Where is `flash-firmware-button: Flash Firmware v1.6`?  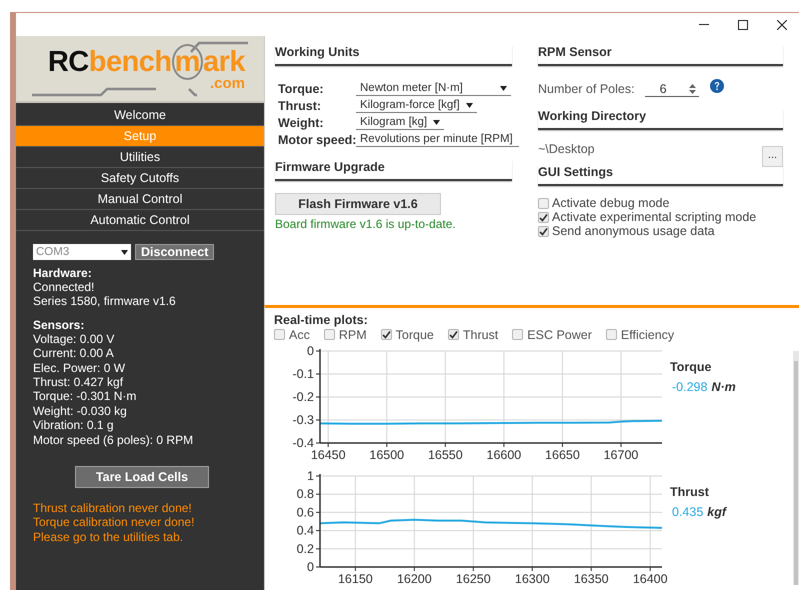 flash-firmware-button: Flash Firmware v1.6 is located at coordinates (358, 204).